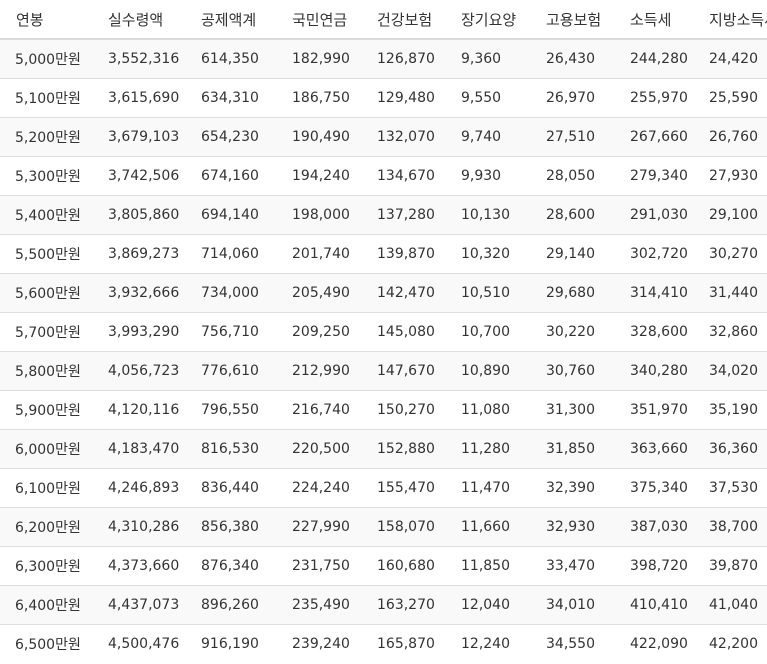 This screenshot has width=767, height=664. What do you see at coordinates (323, 527) in the screenshot?
I see `cell-national-pension: 227,990` at bounding box center [323, 527].